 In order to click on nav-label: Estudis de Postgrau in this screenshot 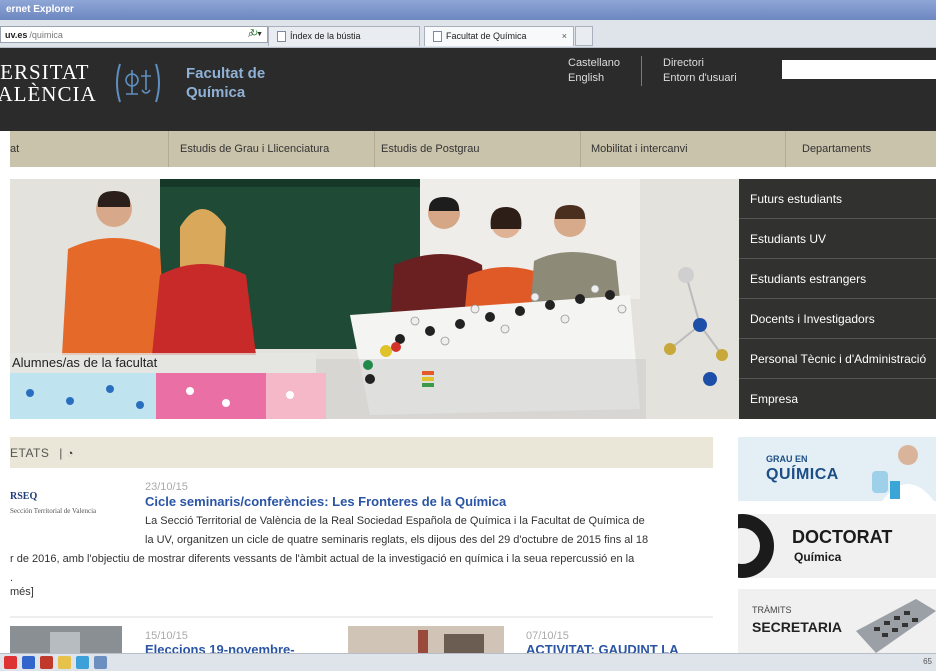, I will do `click(430, 149)`.